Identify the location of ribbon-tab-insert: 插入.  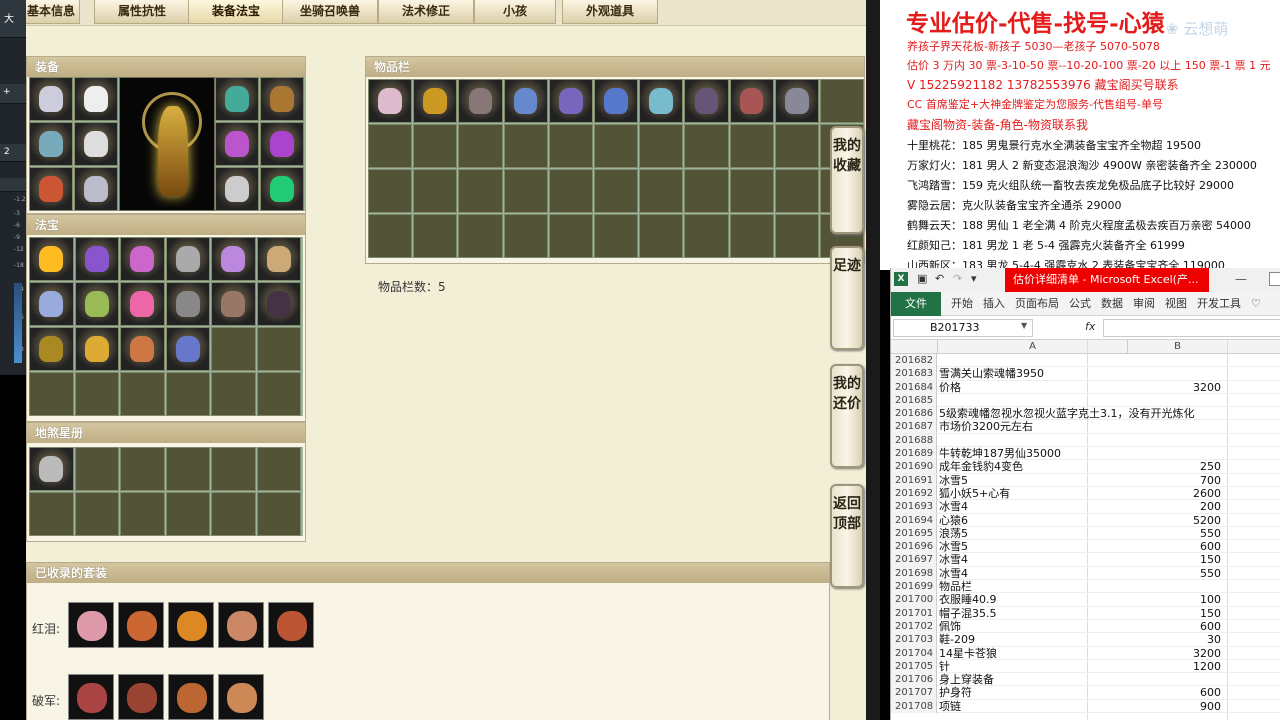
(994, 304).